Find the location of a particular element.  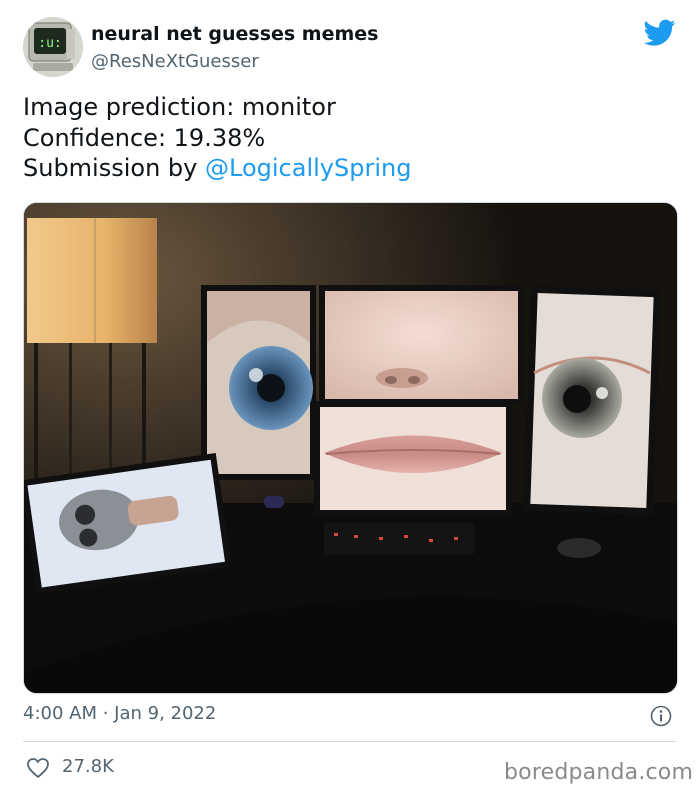

tweet-timestamp: 4:00 AM · Jan 9, 2022 is located at coordinates (119, 713).